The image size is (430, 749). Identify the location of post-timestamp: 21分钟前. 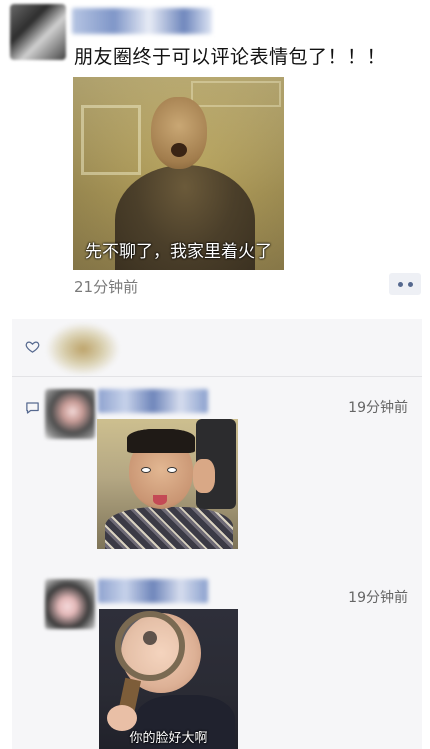
(106, 287).